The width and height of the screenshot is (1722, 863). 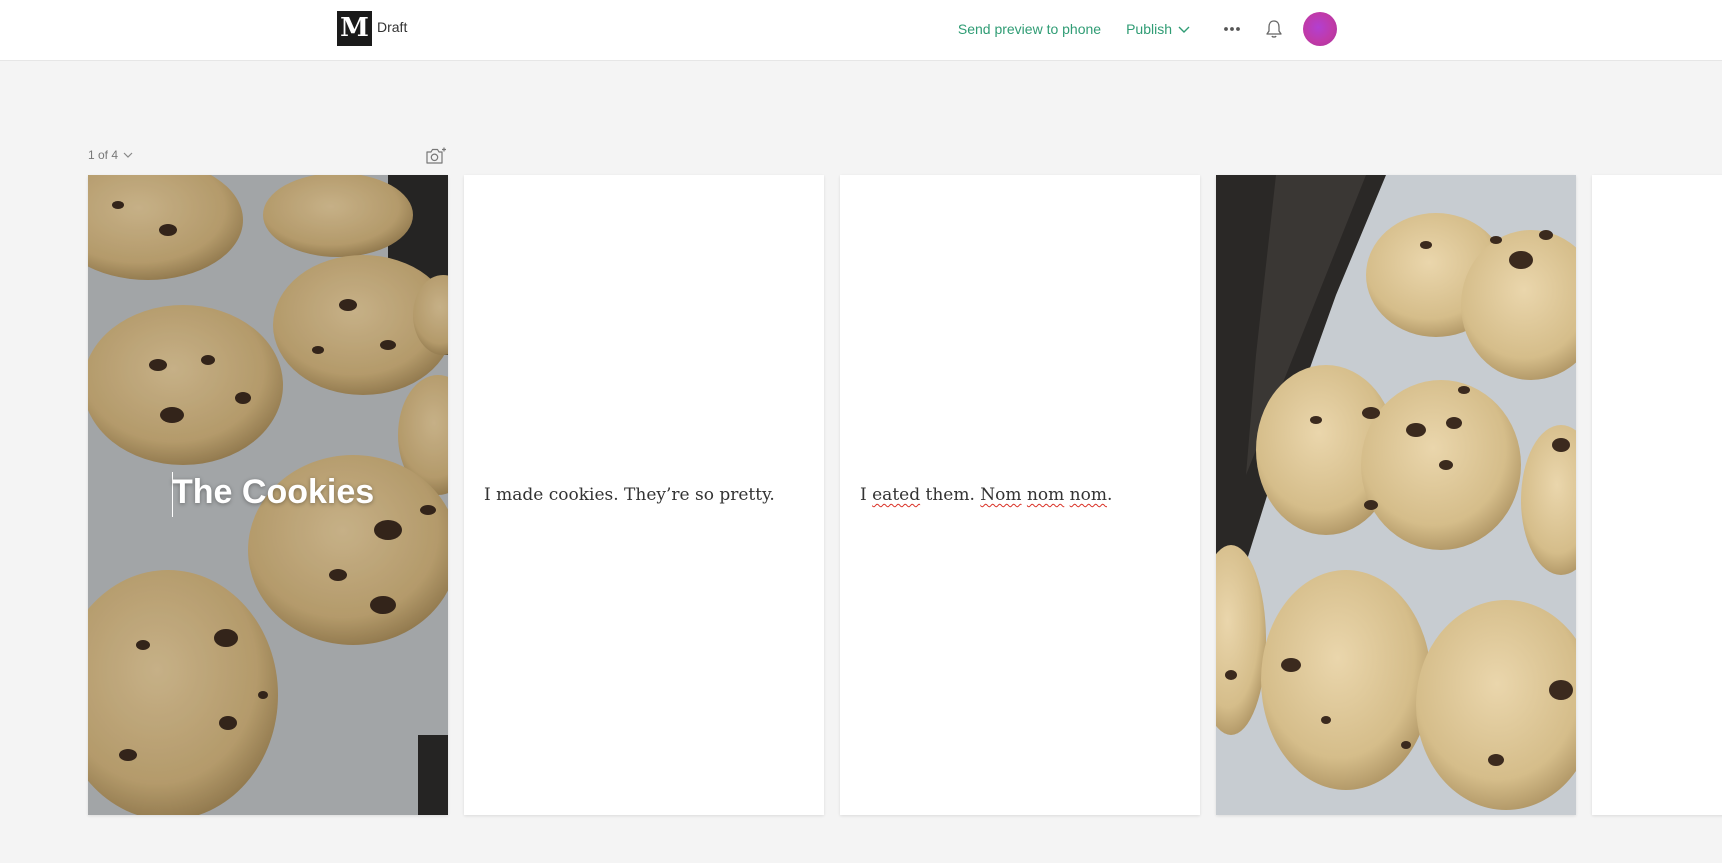 What do you see at coordinates (1000, 495) in the screenshot?
I see `misspelled-word: Nom` at bounding box center [1000, 495].